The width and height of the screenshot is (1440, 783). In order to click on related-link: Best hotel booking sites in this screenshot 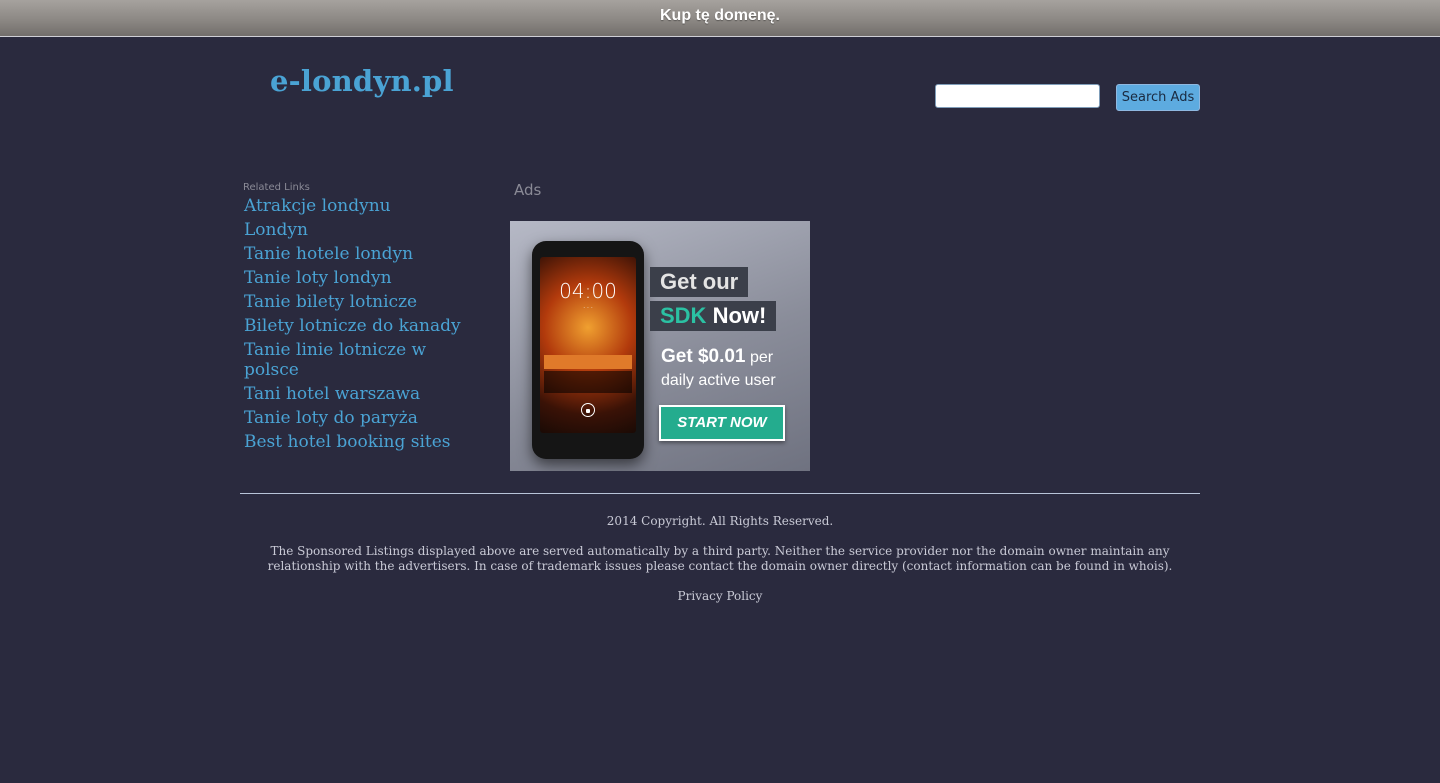, I will do `click(359, 444)`.